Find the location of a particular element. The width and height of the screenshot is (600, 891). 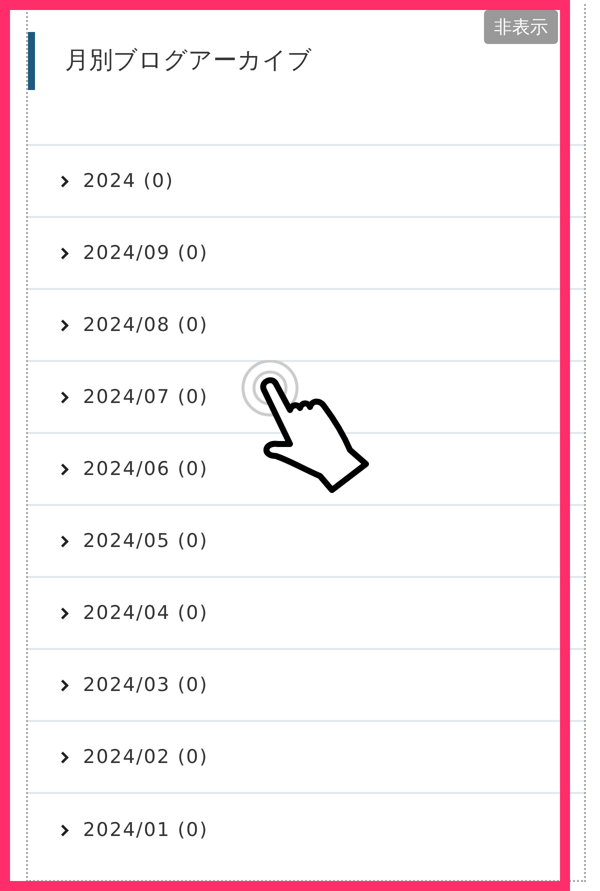

archive-link: 2024/07 (0) is located at coordinates (145, 397).